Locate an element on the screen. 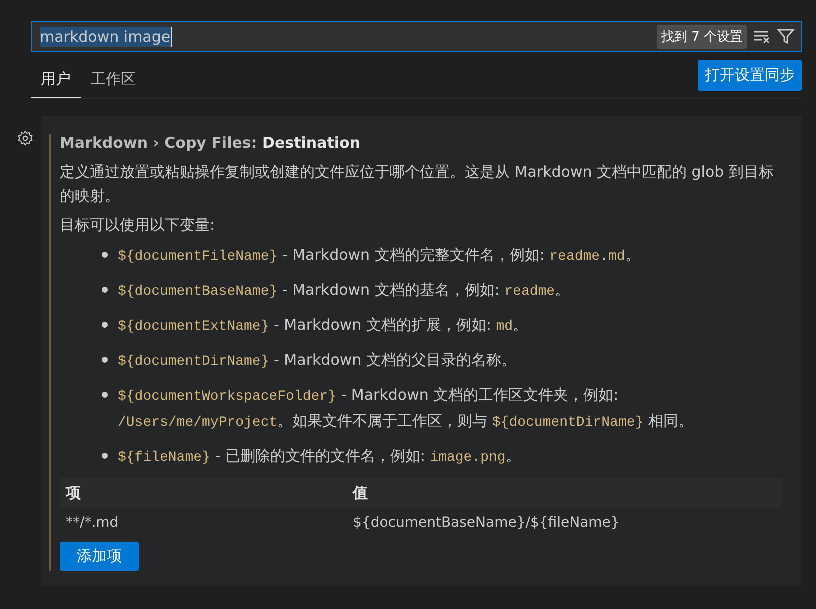  search-field: markdown image 找到 7 个设置 is located at coordinates (416, 36).